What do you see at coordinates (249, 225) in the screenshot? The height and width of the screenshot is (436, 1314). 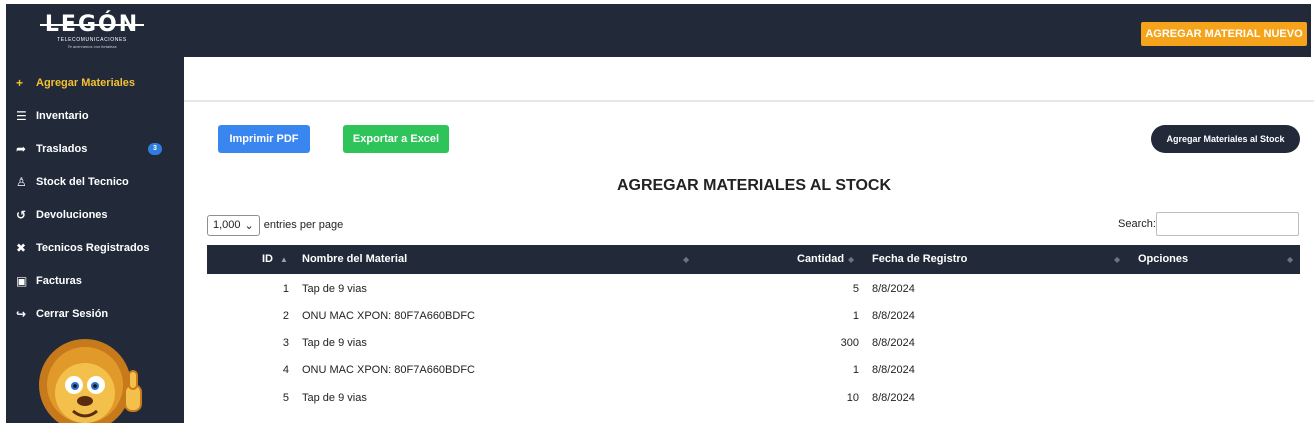 I see `chevron-down-icon: ⌄` at bounding box center [249, 225].